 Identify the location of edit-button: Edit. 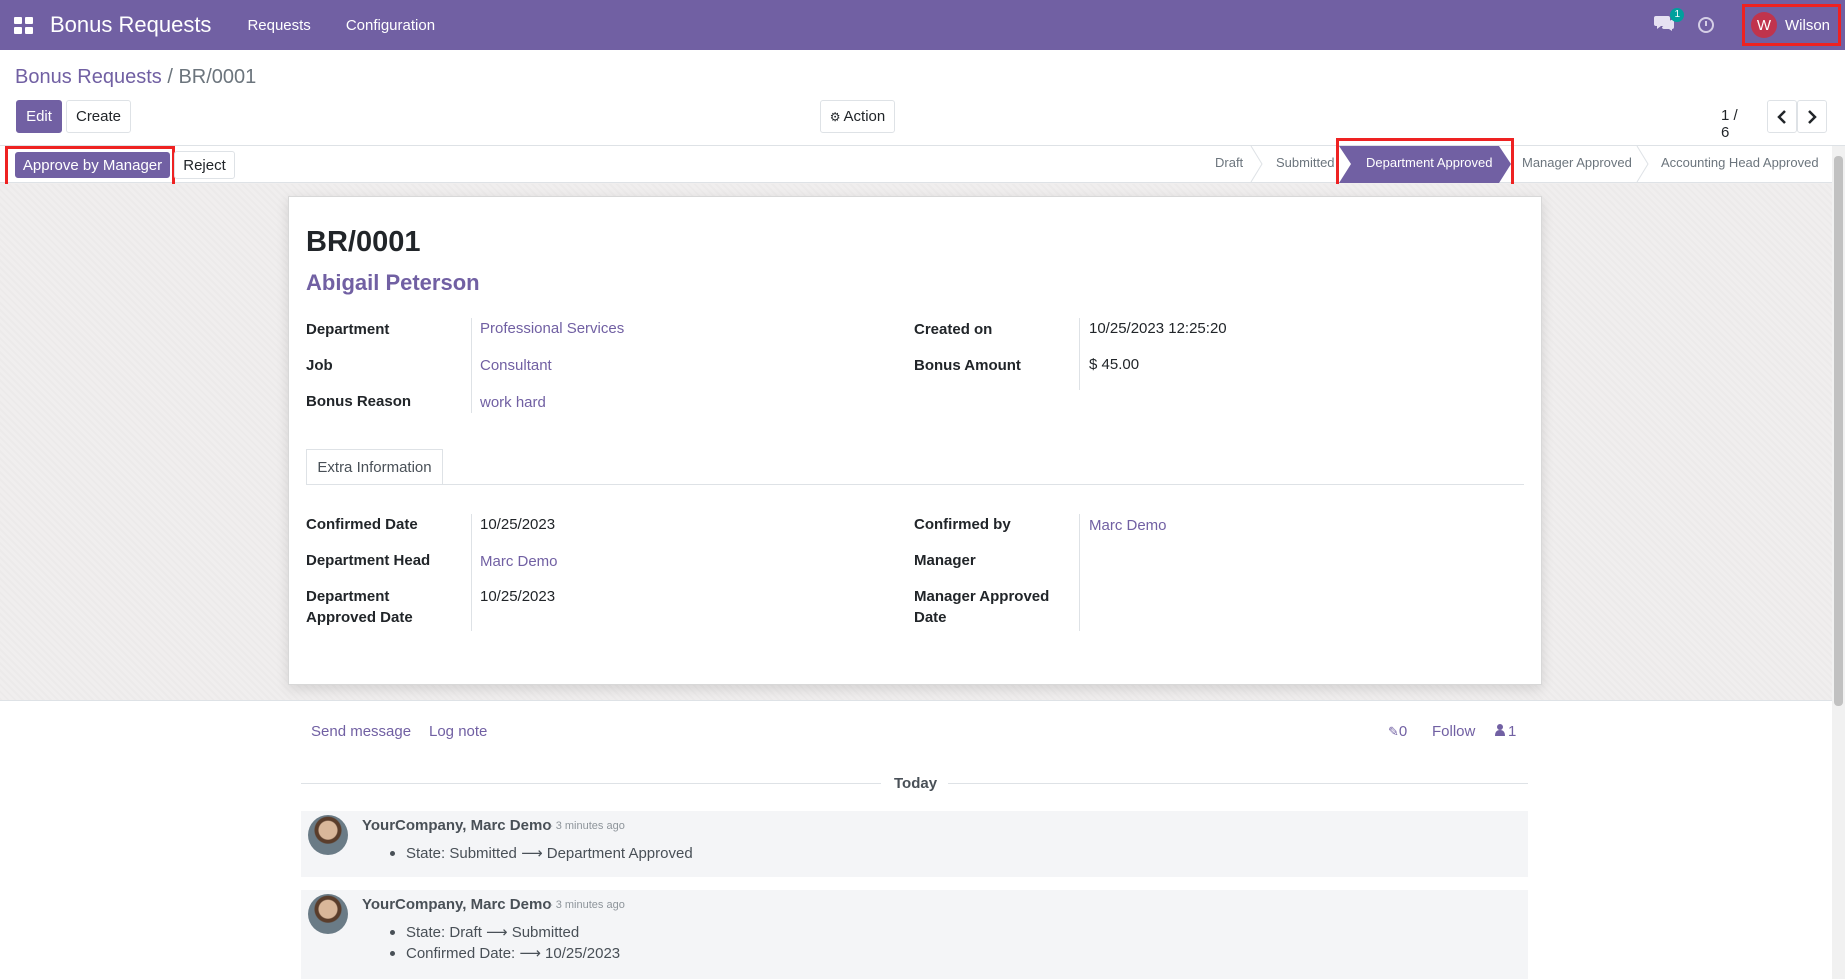
(39, 116).